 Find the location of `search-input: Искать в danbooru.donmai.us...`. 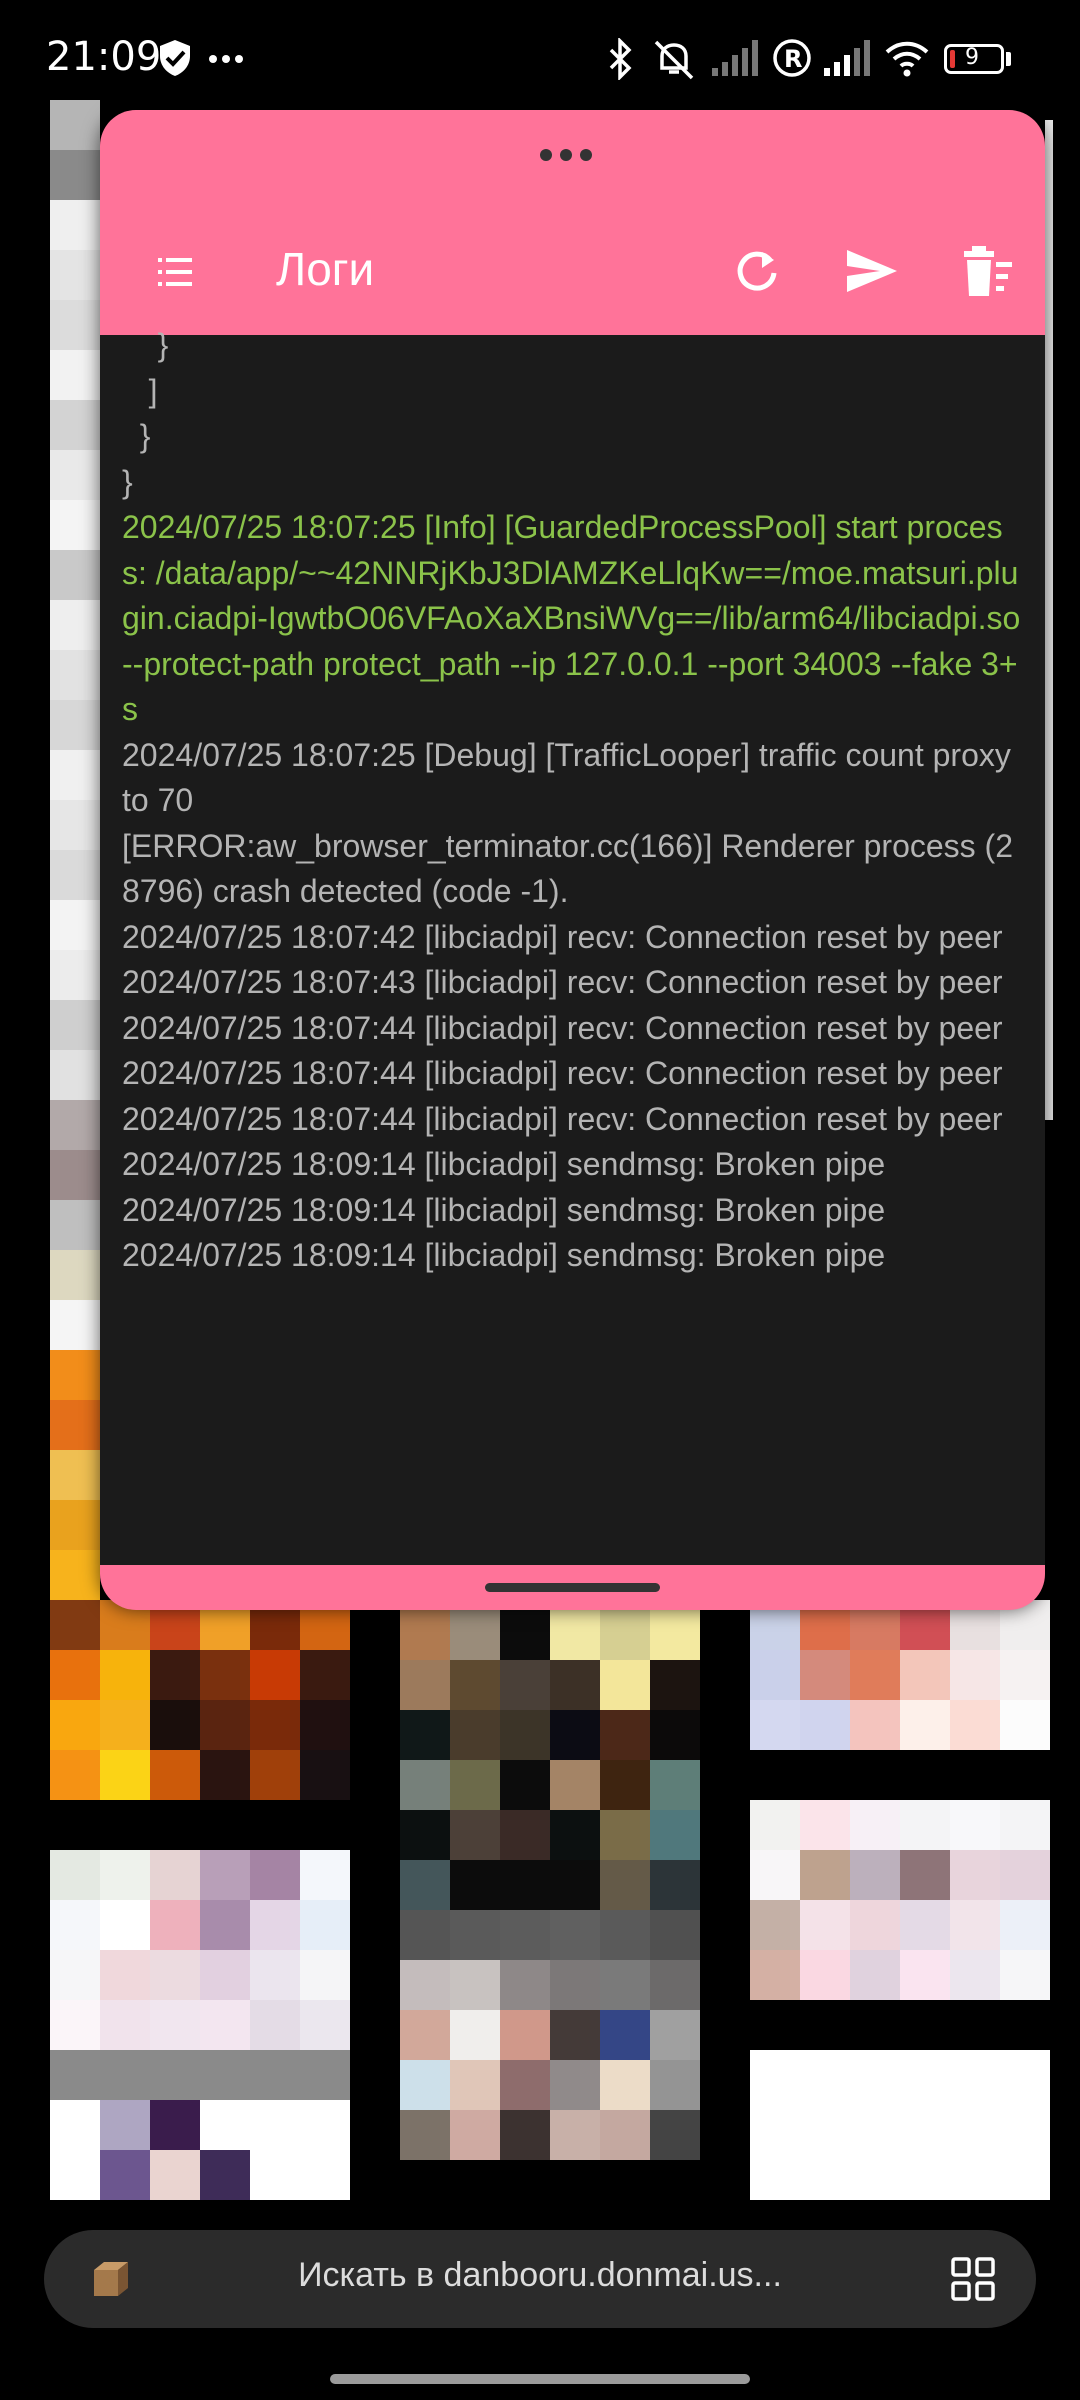

search-input: Искать в danbooru.donmai.us... is located at coordinates (540, 2275).